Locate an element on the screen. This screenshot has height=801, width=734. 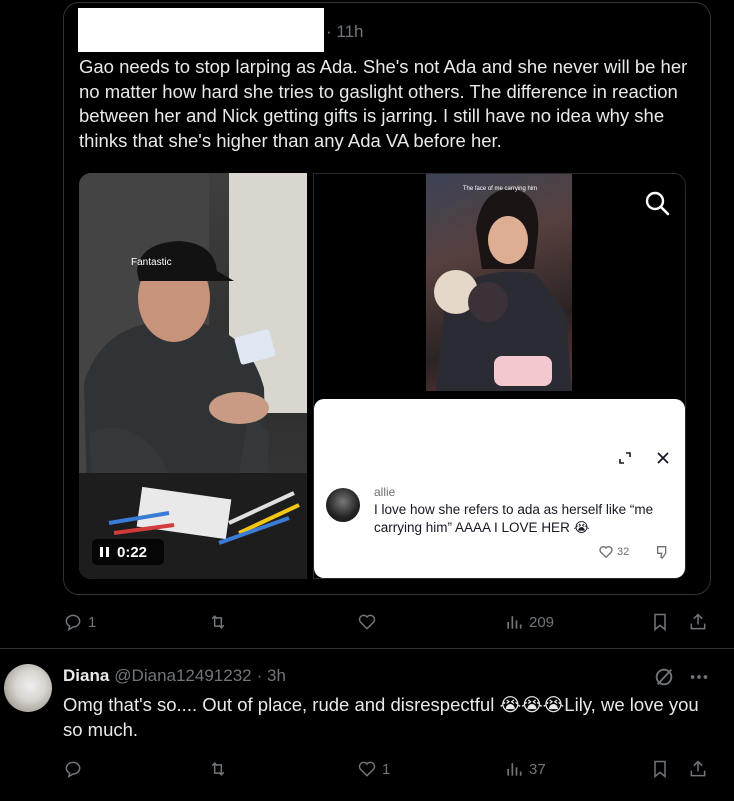
like-action is located at coordinates (367, 622).